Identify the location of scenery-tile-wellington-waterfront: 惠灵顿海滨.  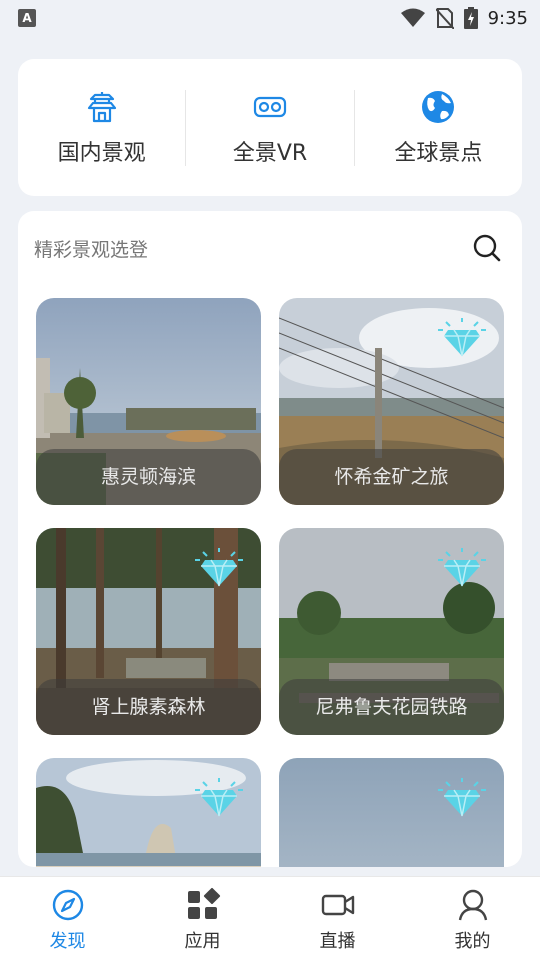
(148, 401).